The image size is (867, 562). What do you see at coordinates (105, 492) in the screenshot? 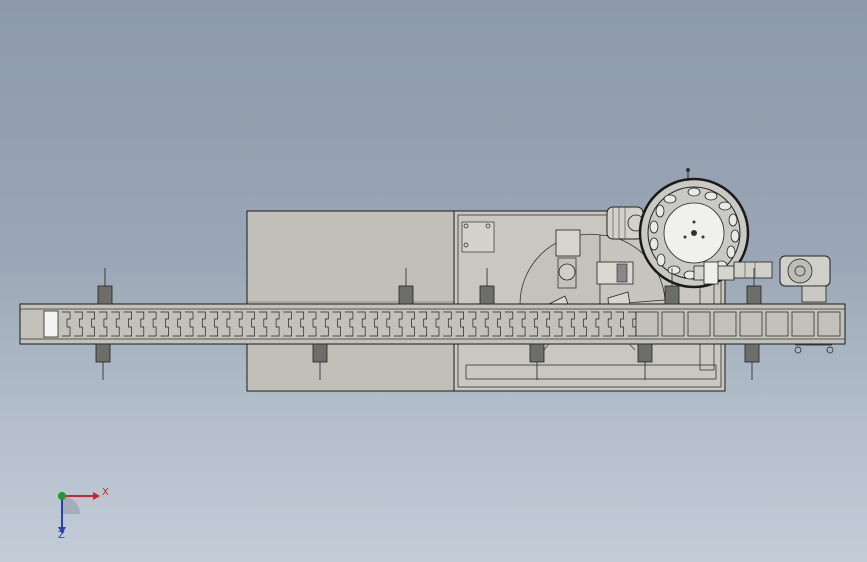
I see `x-axis-label: X` at bounding box center [105, 492].